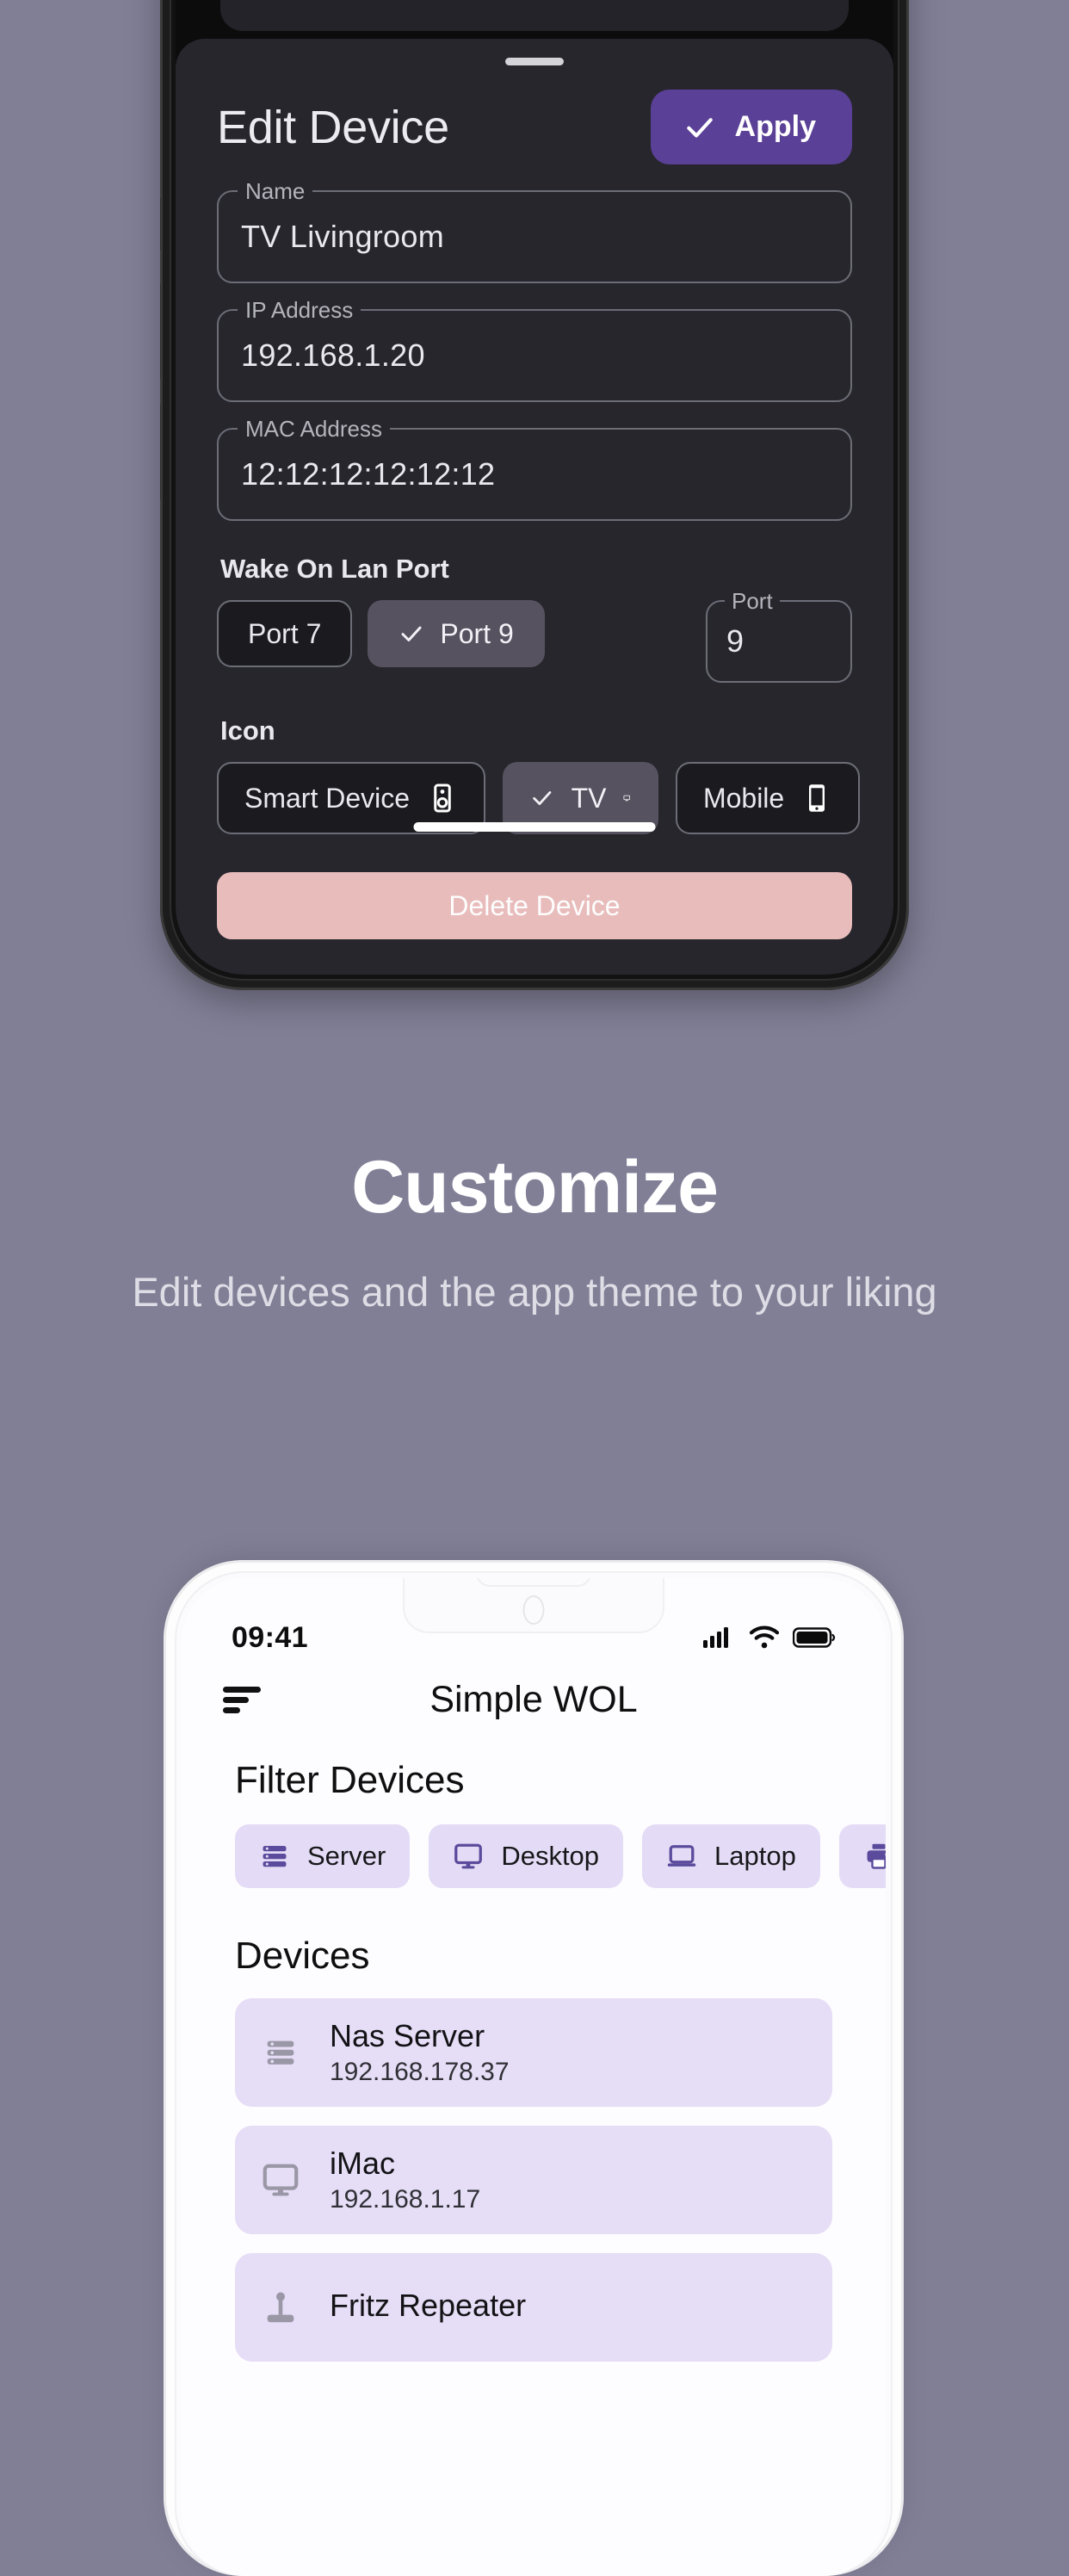 The image size is (1069, 2576). What do you see at coordinates (534, 62) in the screenshot?
I see `sheet-drag-handle` at bounding box center [534, 62].